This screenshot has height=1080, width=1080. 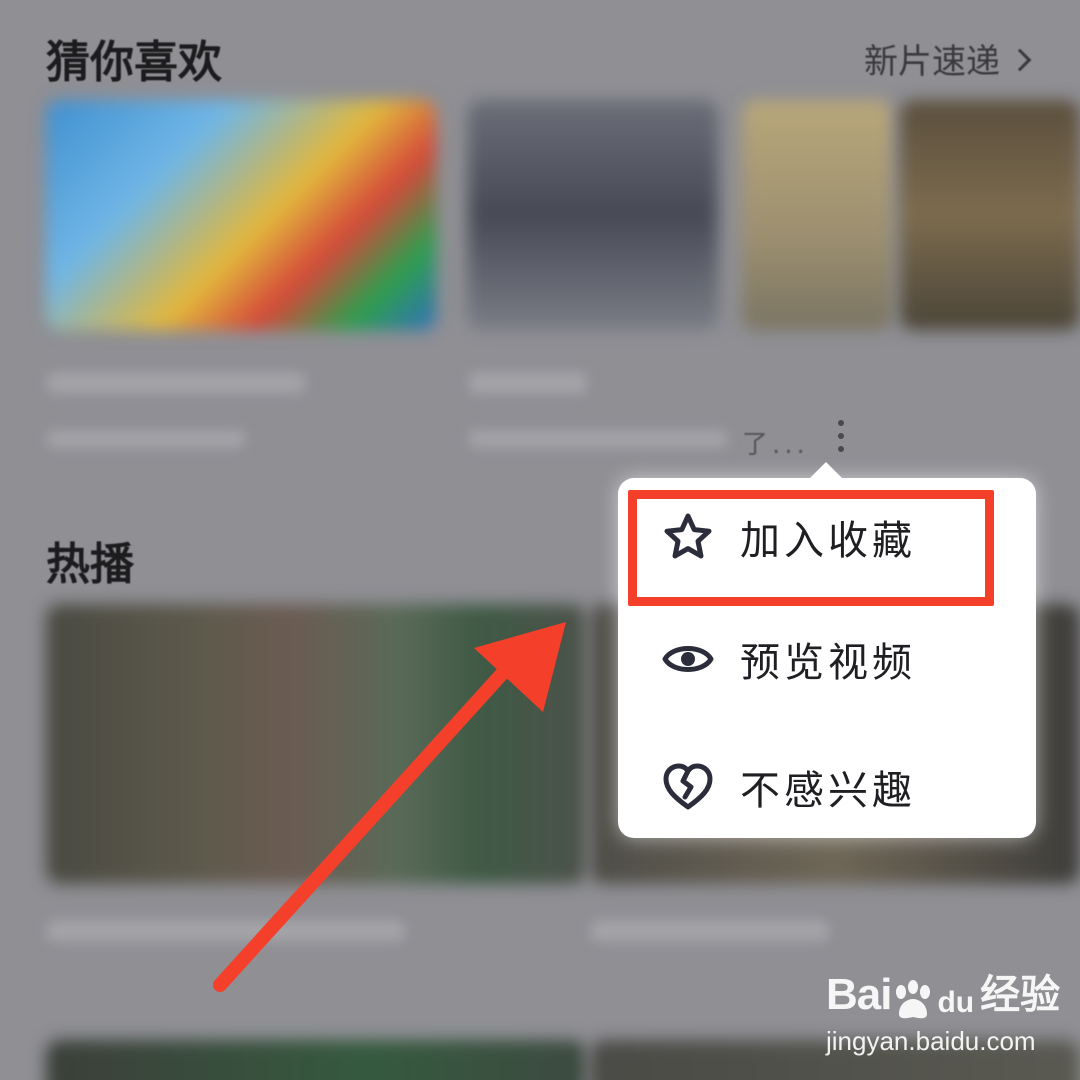 I want to click on baidu-jingyan-watermark: Bai du 经验 jingyan.baidu.com, so click(x=946, y=1012).